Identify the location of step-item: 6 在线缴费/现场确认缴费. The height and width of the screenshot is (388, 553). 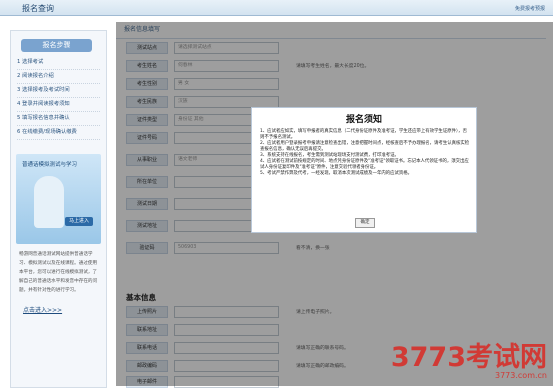
(58, 133).